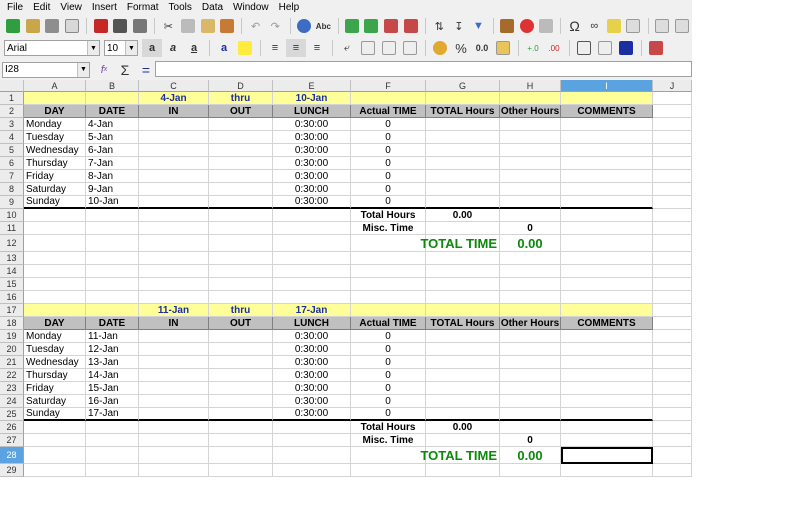 The height and width of the screenshot is (514, 800). What do you see at coordinates (121, 48) in the screenshot?
I see `font-size-box: 10 ▼` at bounding box center [121, 48].